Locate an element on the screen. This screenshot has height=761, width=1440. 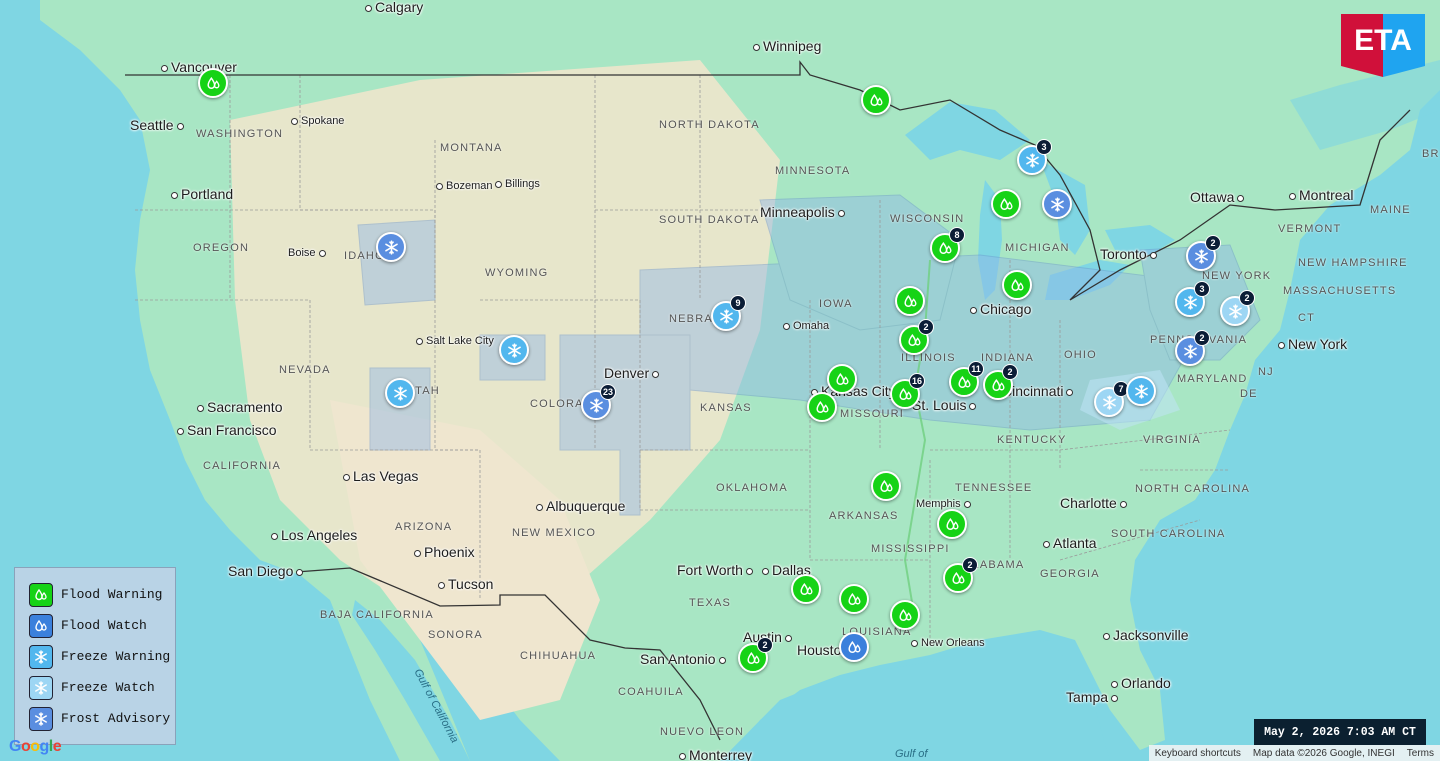
city-name: New York is located at coordinates (1318, 344).